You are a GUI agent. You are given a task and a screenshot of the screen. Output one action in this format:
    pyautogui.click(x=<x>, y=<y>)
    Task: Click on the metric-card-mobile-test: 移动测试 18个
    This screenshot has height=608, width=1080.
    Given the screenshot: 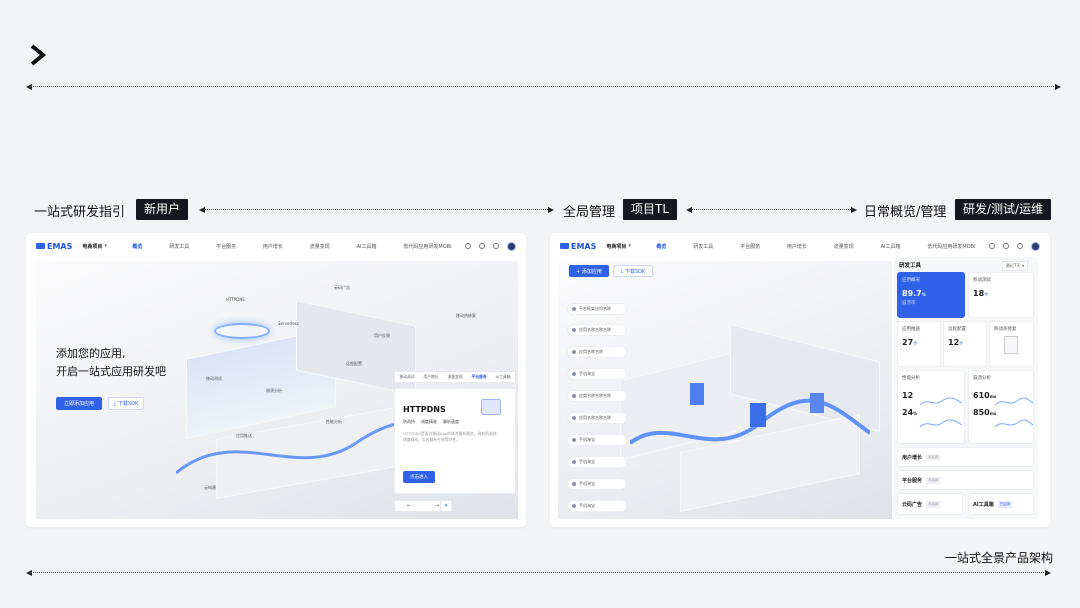 What is the action you would take?
    pyautogui.click(x=1001, y=295)
    